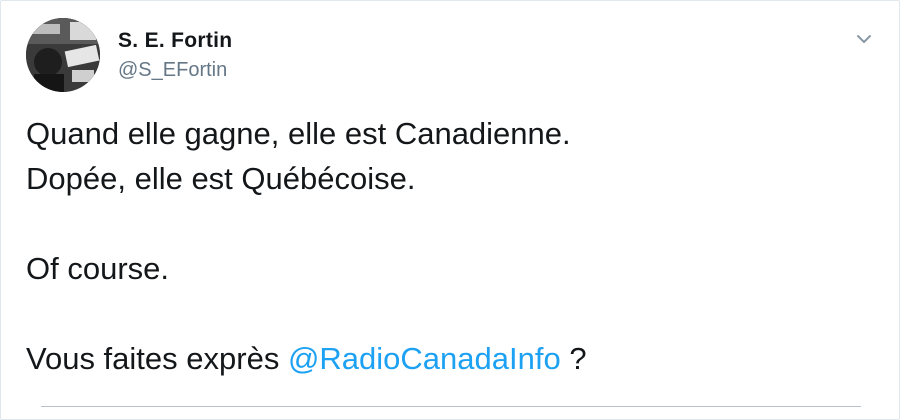  What do you see at coordinates (864, 39) in the screenshot?
I see `chevron-down-icon` at bounding box center [864, 39].